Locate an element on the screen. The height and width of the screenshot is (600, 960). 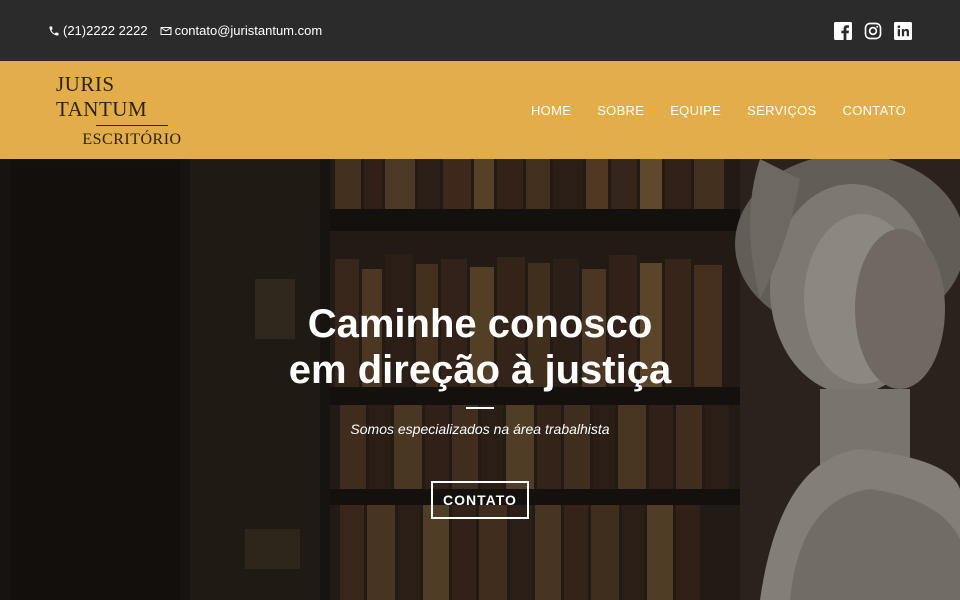
social-links is located at coordinates (873, 30).